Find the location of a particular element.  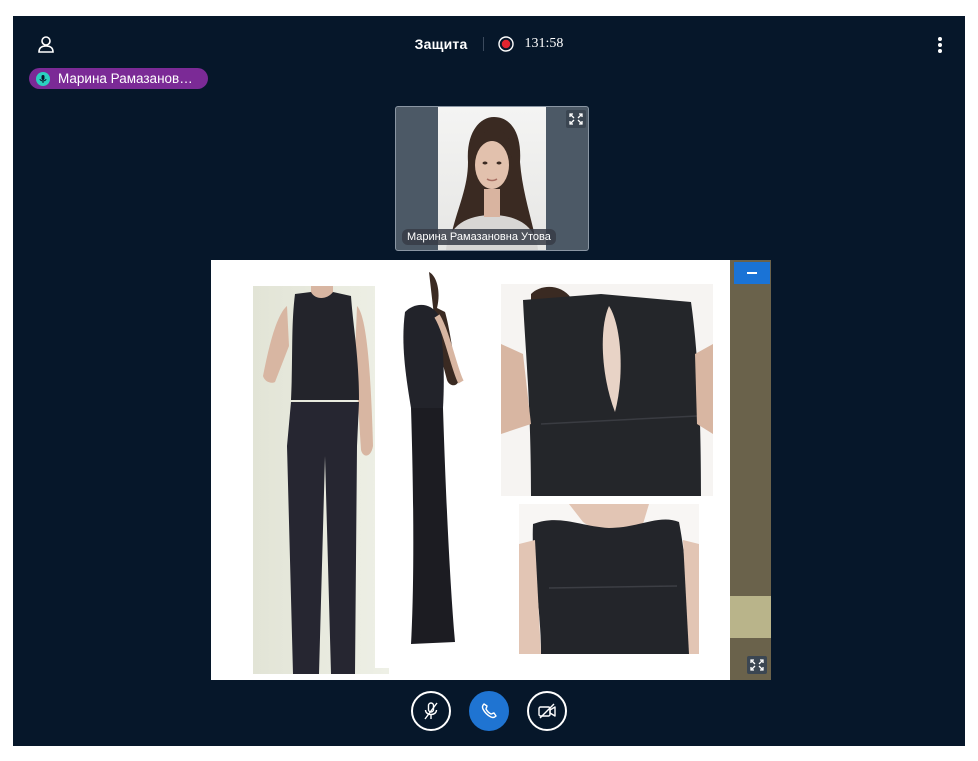

call-controls is located at coordinates (489, 711).